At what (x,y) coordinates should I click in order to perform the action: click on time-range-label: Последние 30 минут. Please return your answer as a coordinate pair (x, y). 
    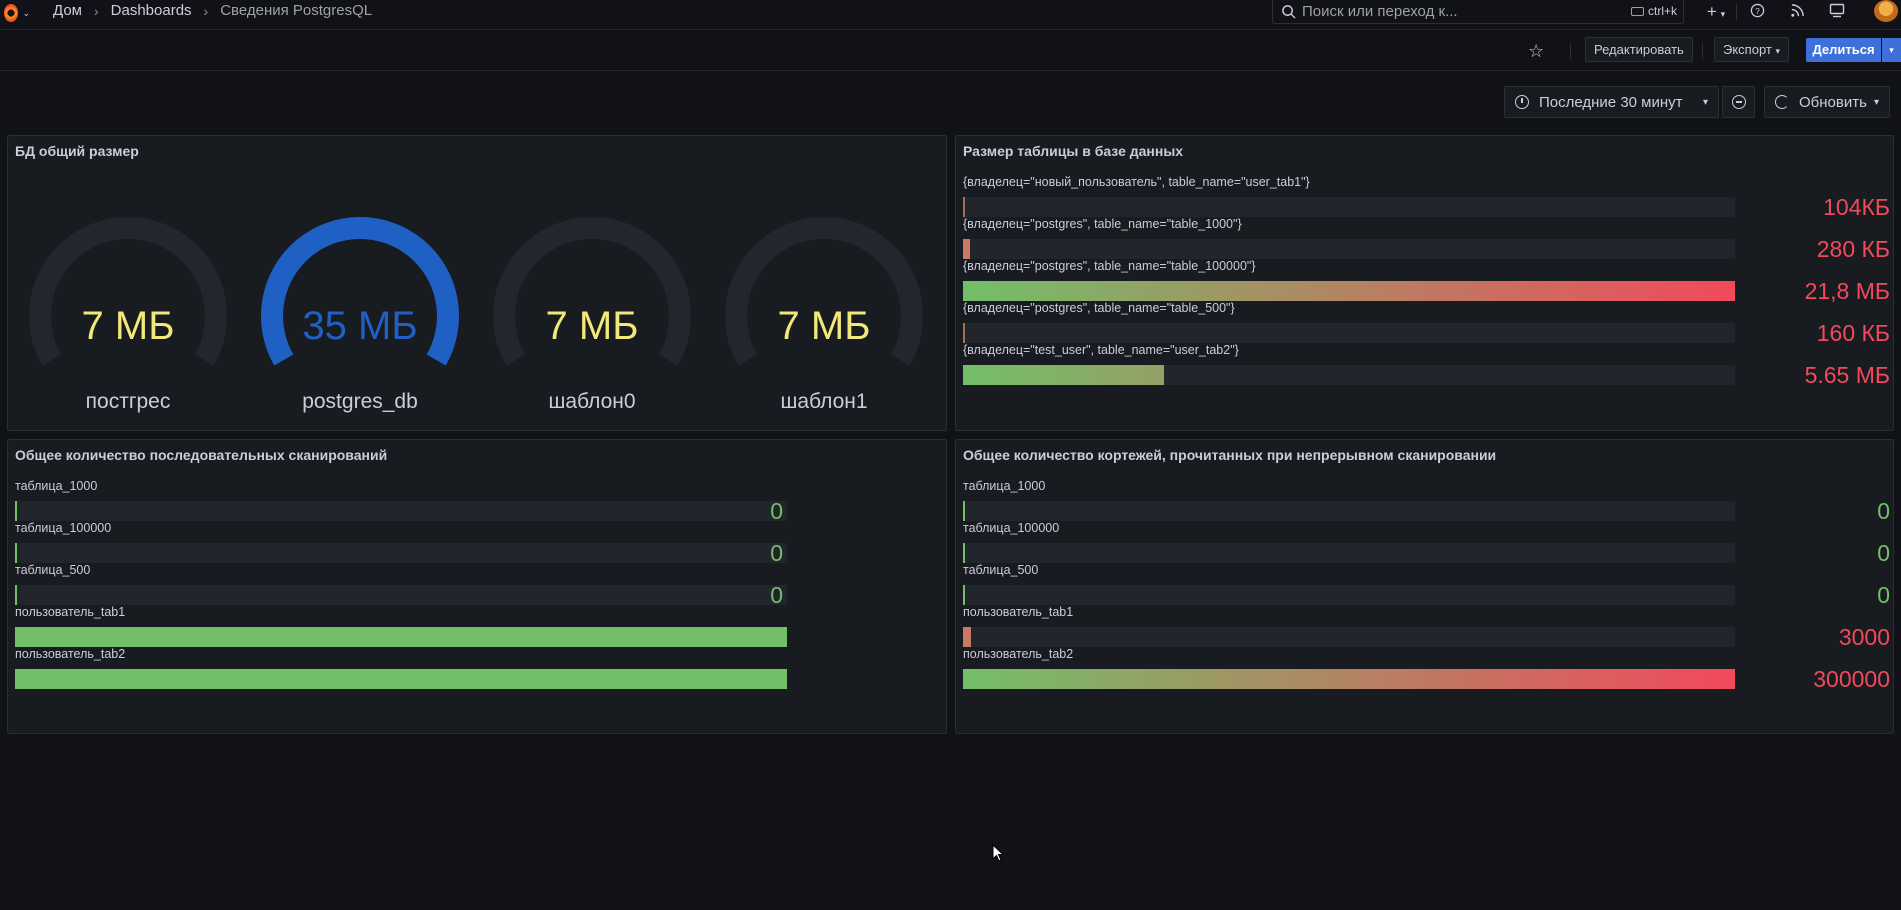
    Looking at the image, I should click on (1611, 102).